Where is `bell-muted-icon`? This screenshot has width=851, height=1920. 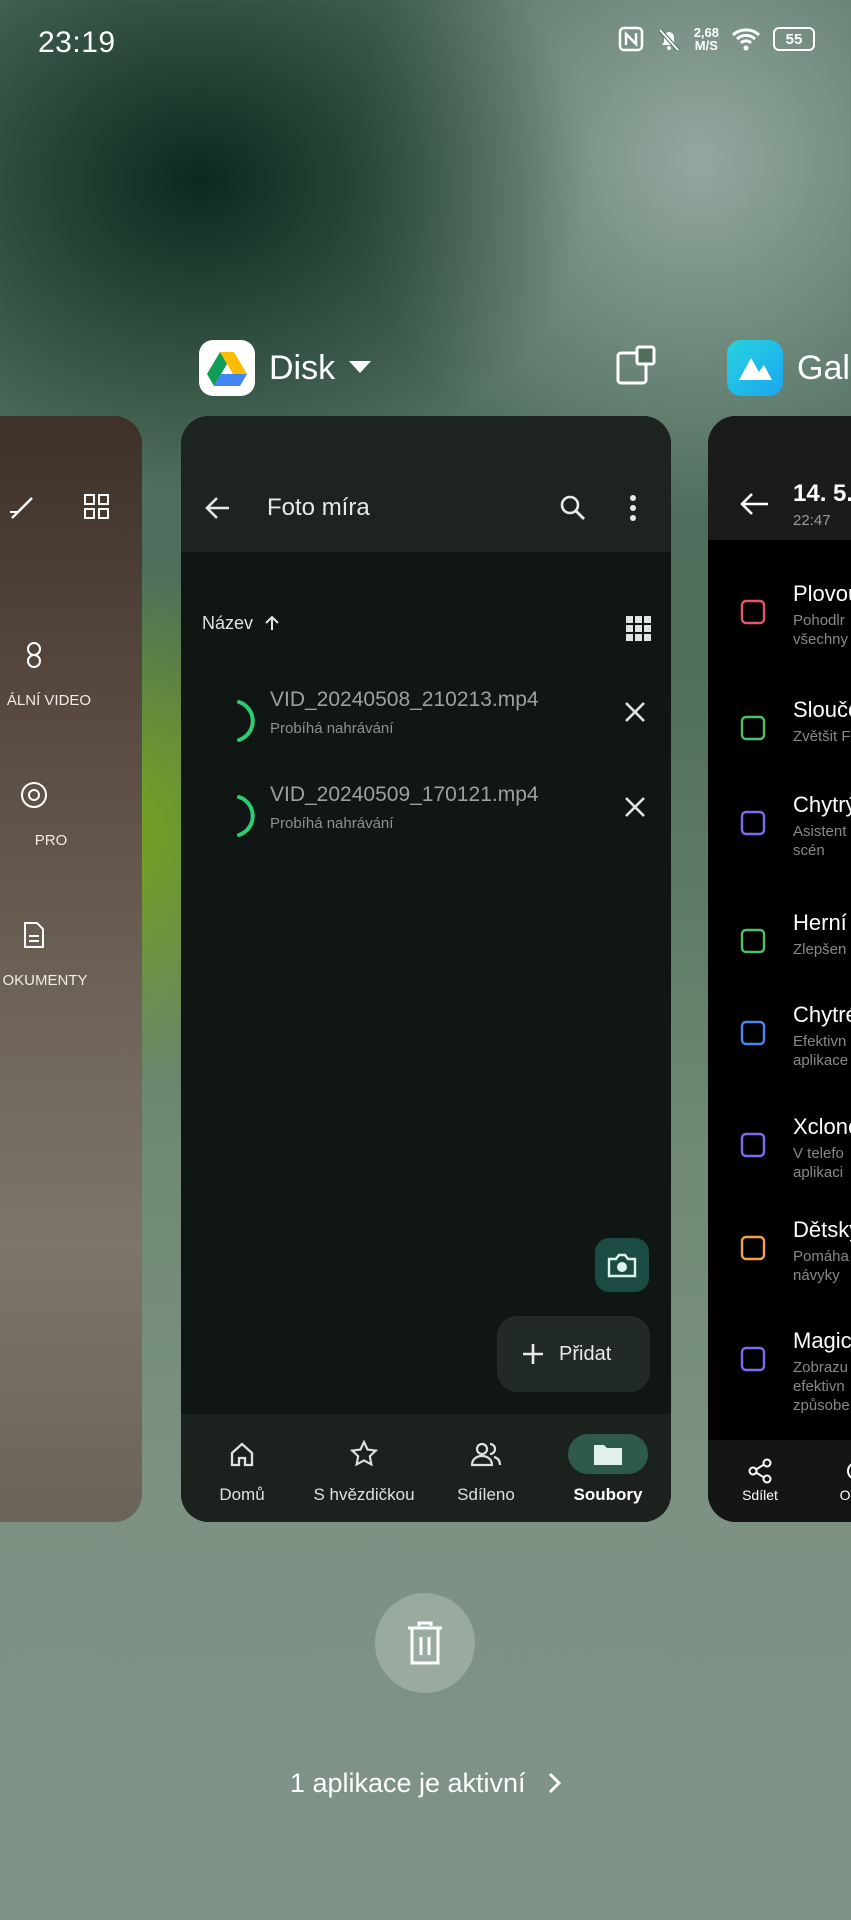
bell-muted-icon is located at coordinates (669, 40).